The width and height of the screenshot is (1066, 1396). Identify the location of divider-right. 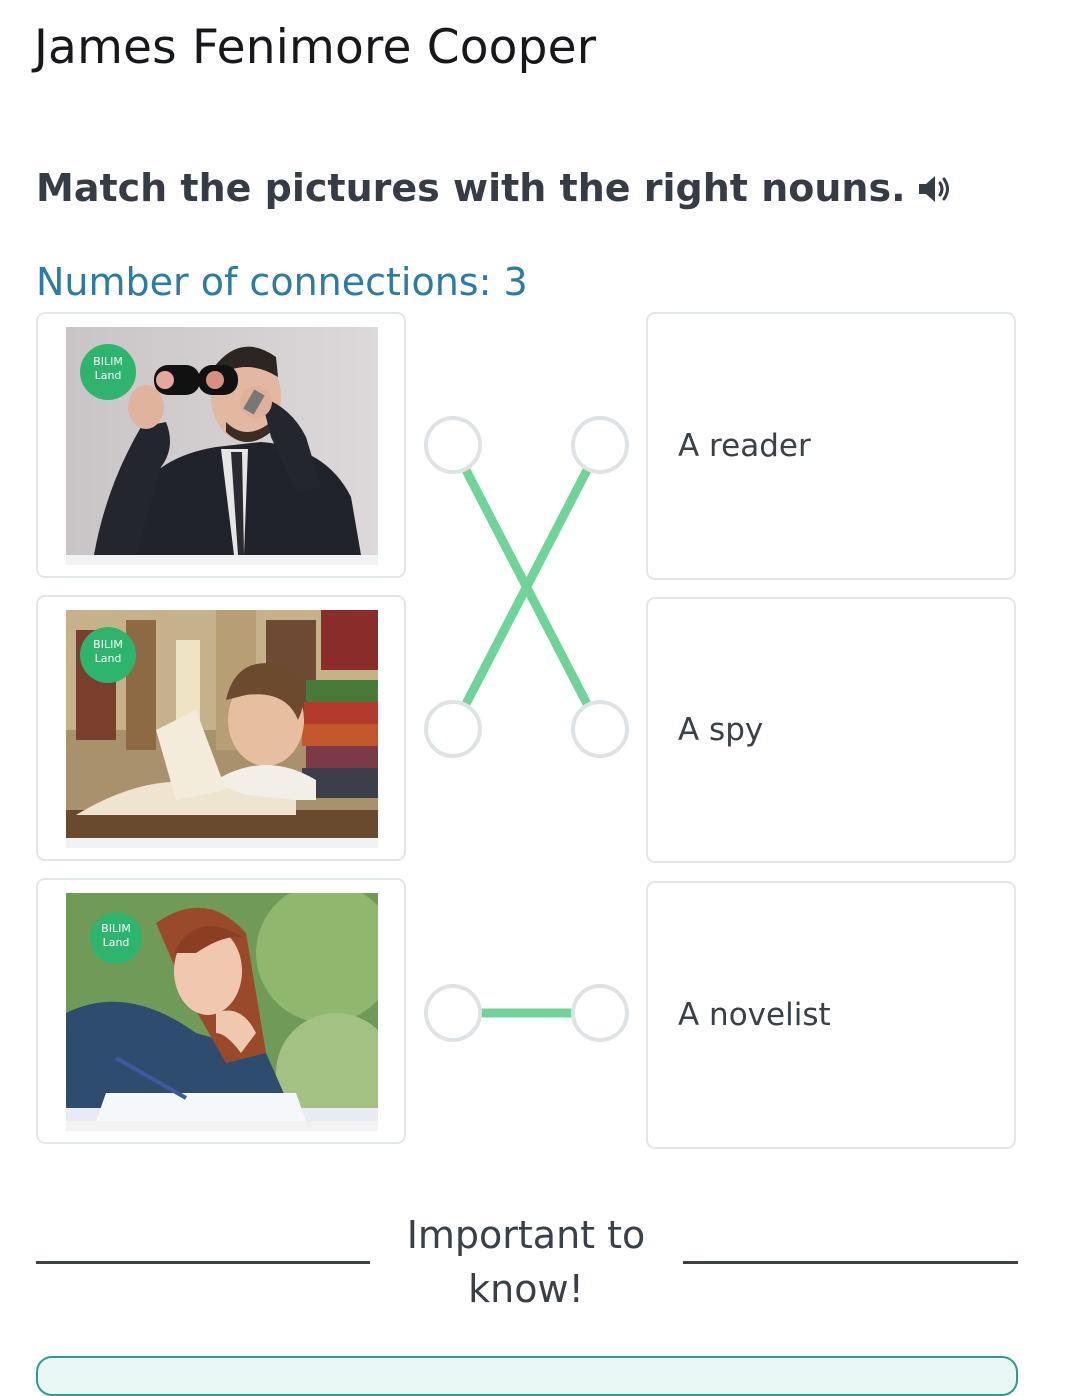
(850, 1262).